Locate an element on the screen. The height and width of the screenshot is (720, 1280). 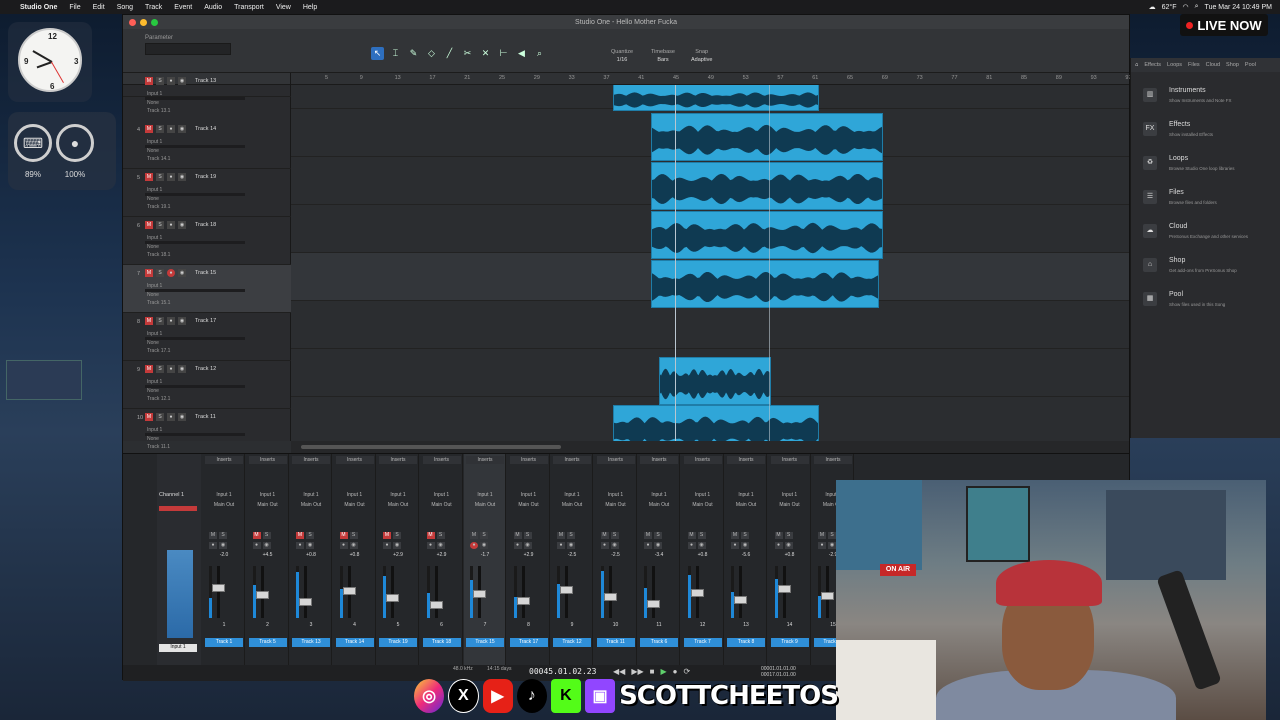
mixer-channel-strip: Inserts Input 1 Main Out M S ● ◉ +0.8 12 Track 7 is located at coordinates (703, 560).